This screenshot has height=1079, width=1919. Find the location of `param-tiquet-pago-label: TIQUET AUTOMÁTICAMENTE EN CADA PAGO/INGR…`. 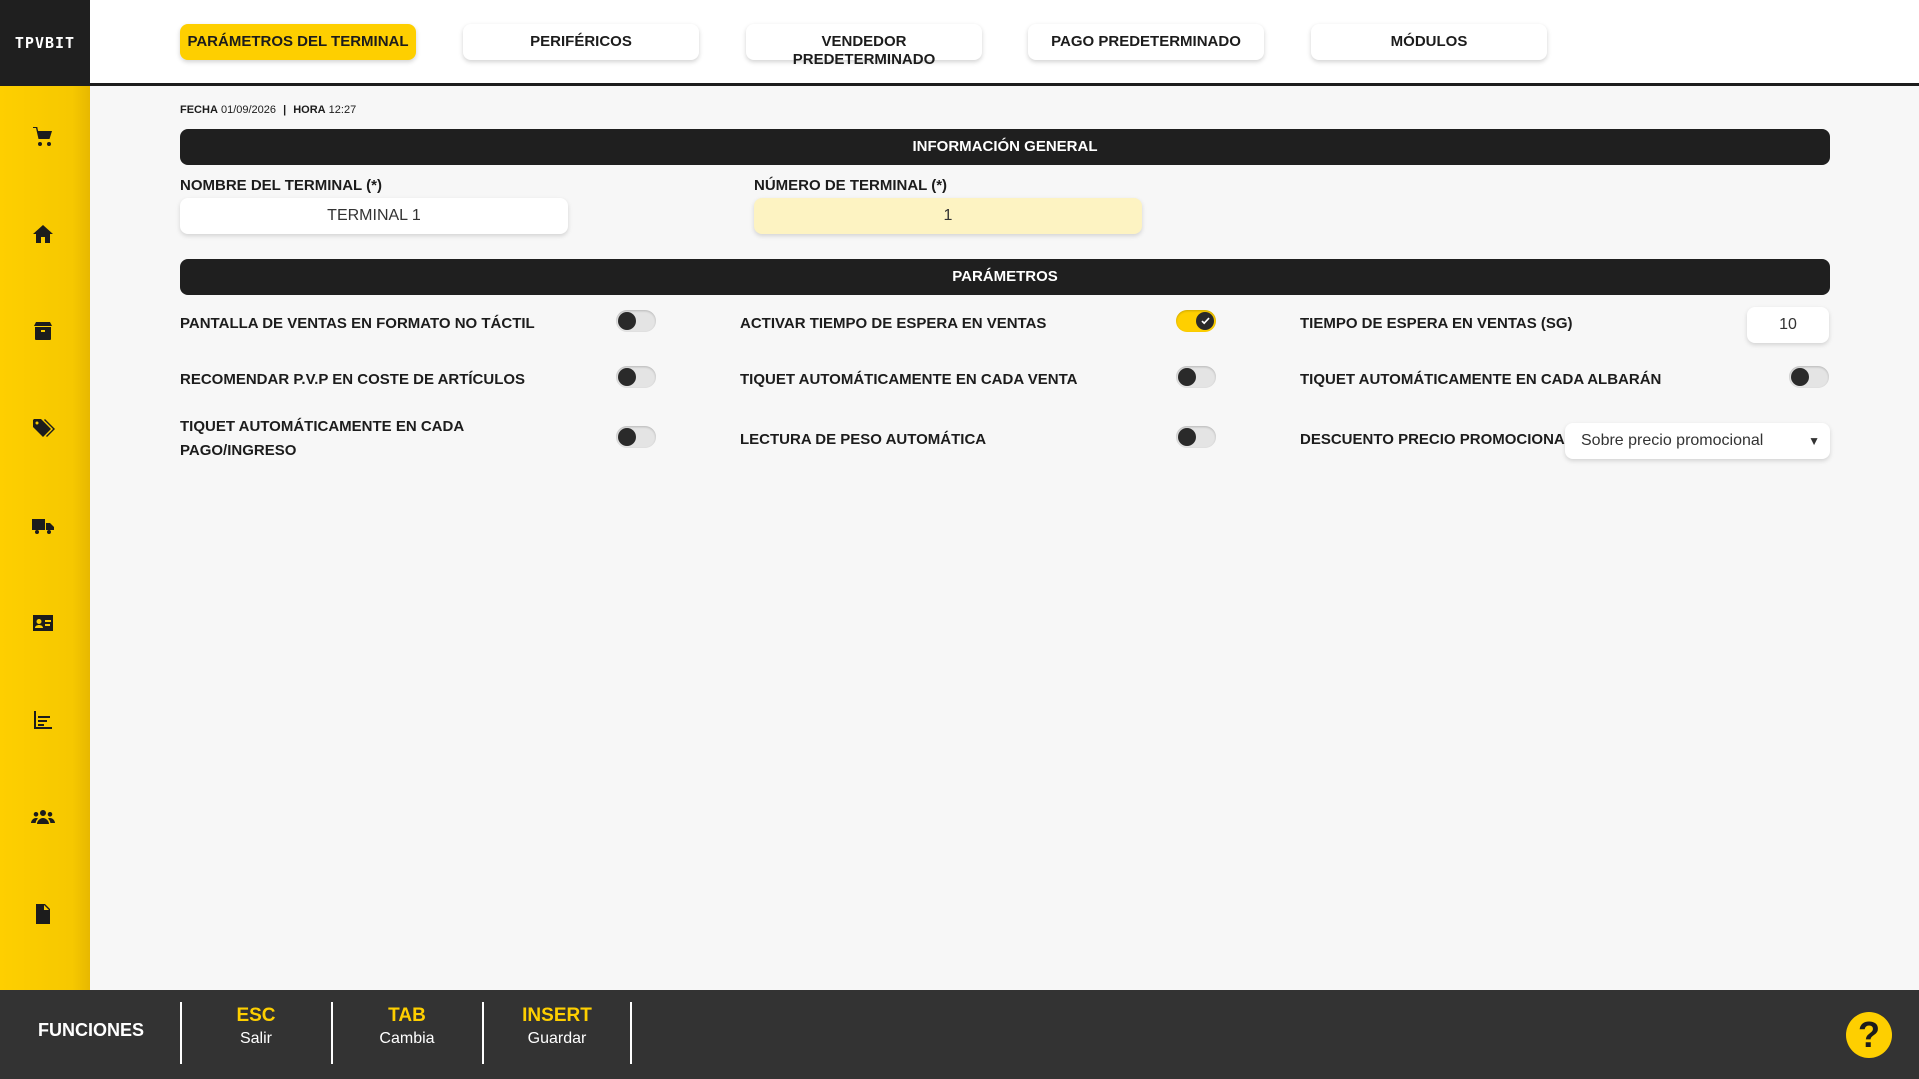

param-tiquet-pago-label: TIQUET AUTOMÁTICAMENTE EN CADA PAGO/INGR… is located at coordinates (322, 438).